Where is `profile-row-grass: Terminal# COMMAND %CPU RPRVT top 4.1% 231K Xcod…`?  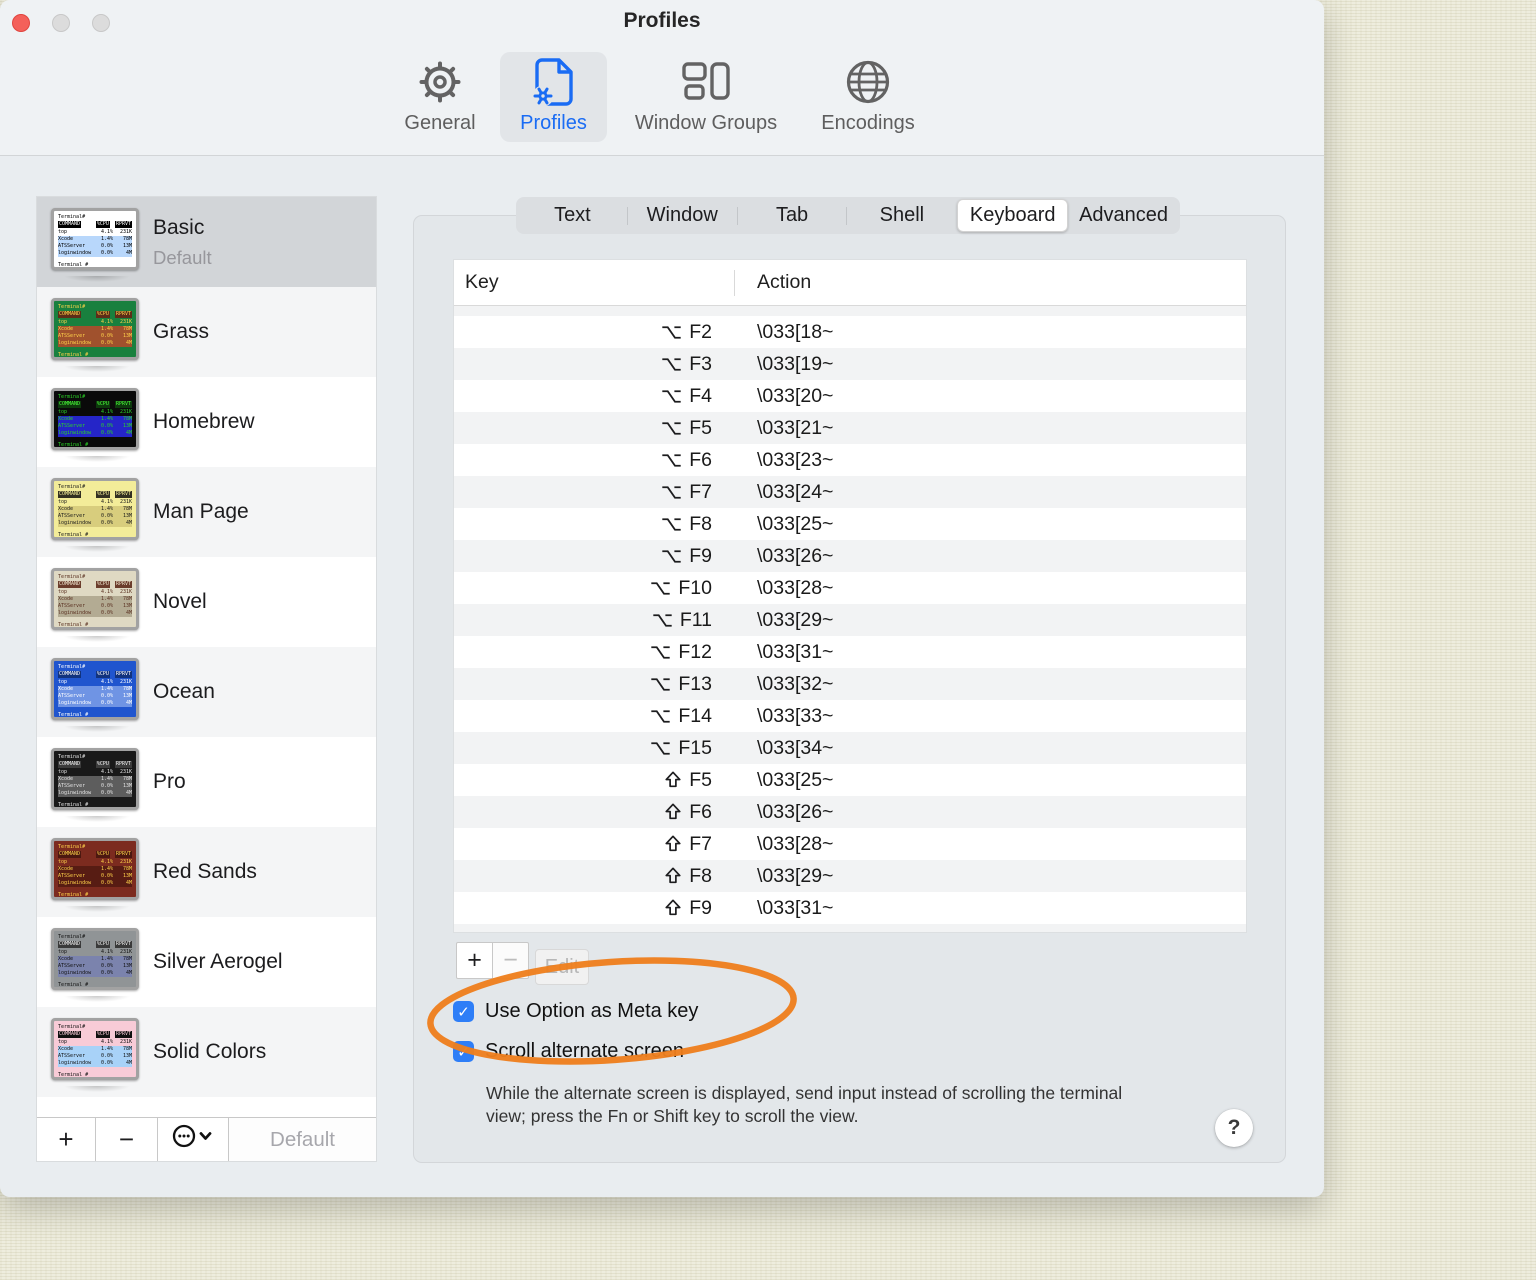 profile-row-grass: Terminal# COMMAND %CPU RPRVT top 4.1% 231K Xcod… is located at coordinates (206, 332).